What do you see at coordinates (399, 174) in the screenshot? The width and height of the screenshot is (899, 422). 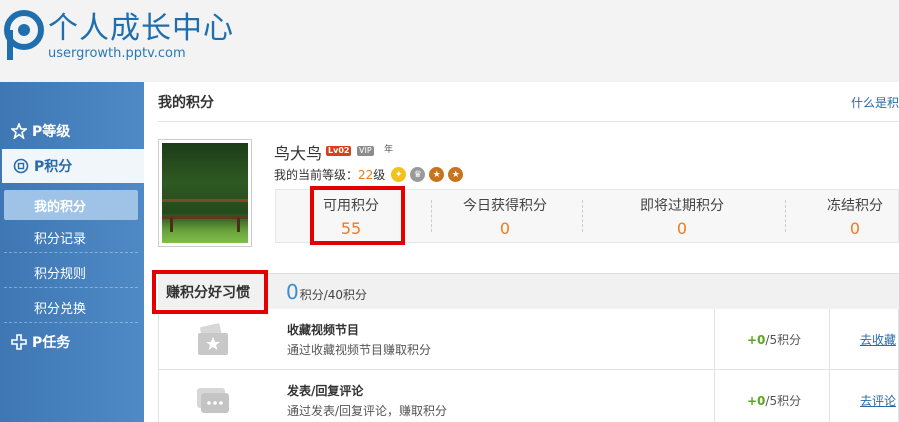 I see `sun-medal-icon: ✦` at bounding box center [399, 174].